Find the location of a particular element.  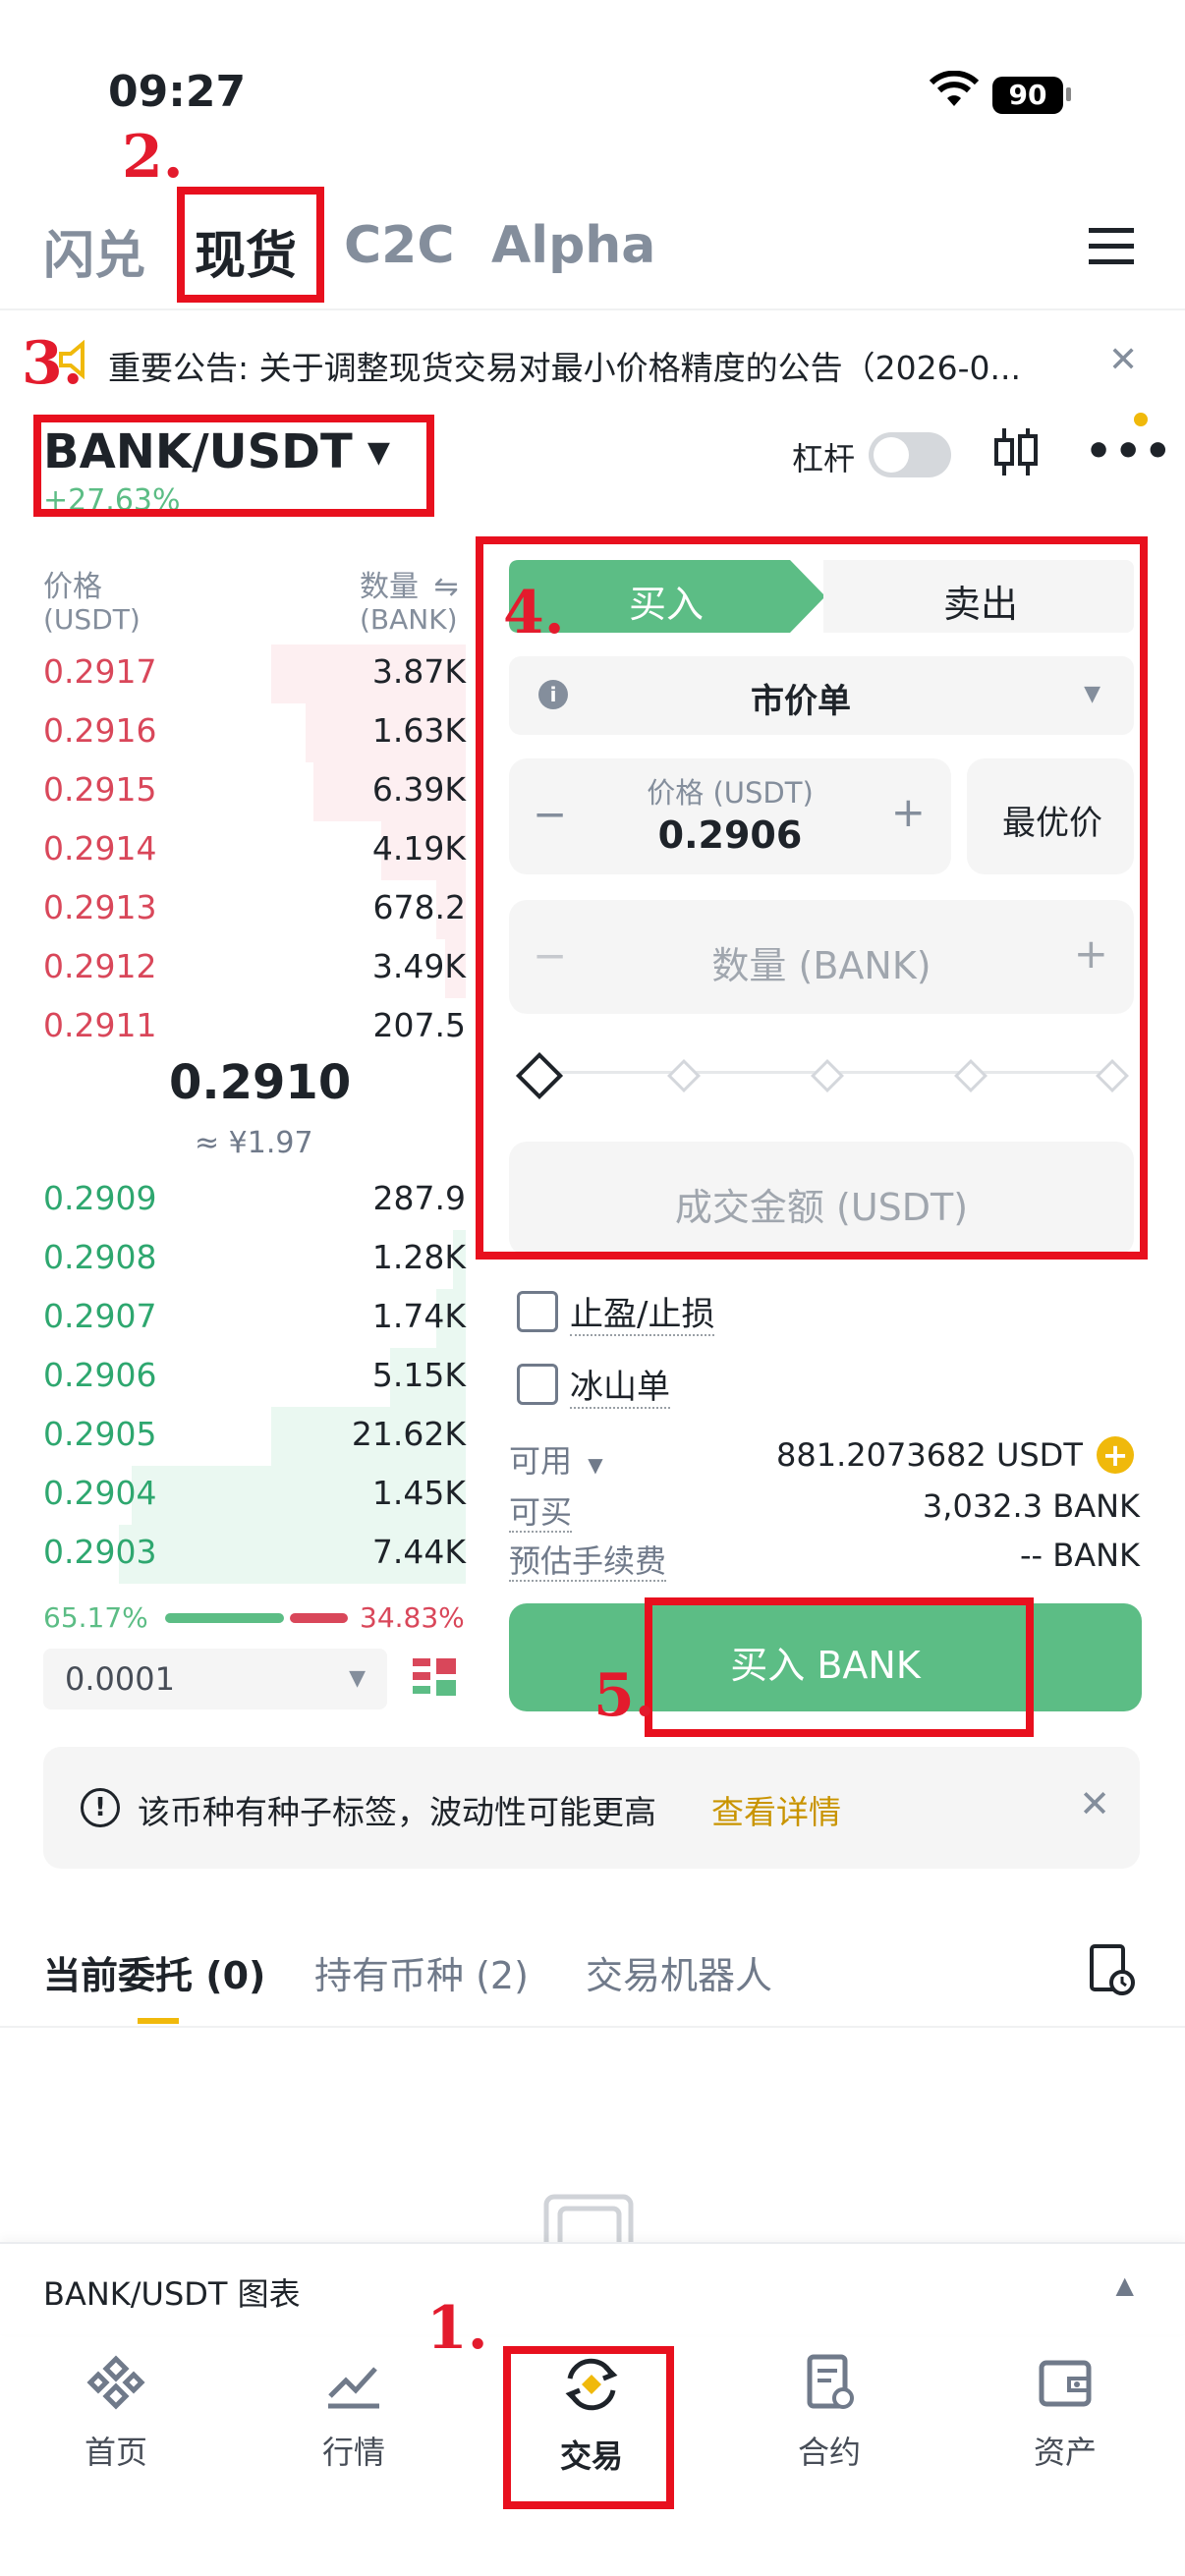

ask-price: 0.2913 is located at coordinates (100, 907).